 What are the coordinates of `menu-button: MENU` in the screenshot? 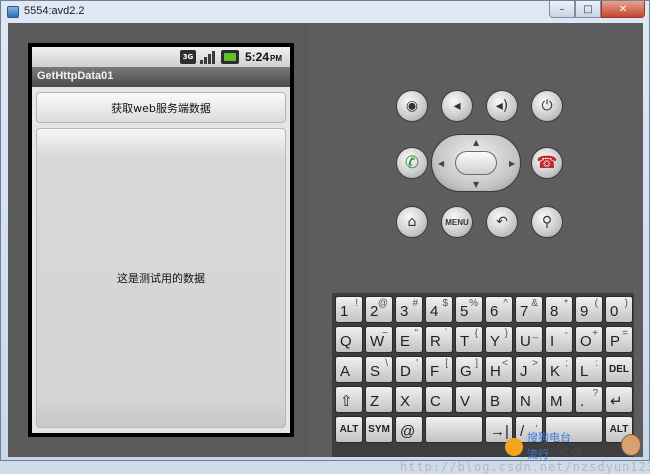 It's located at (457, 222).